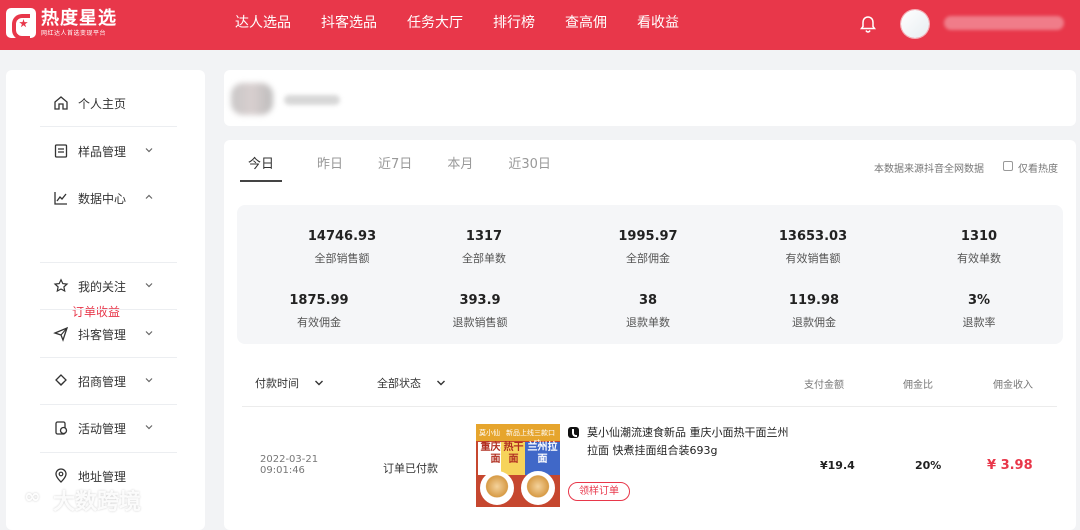 This screenshot has width=1080, height=530. Describe the element at coordinates (648, 247) in the screenshot. I see `stat-total-commission: 1995.97 全部佣金` at that location.